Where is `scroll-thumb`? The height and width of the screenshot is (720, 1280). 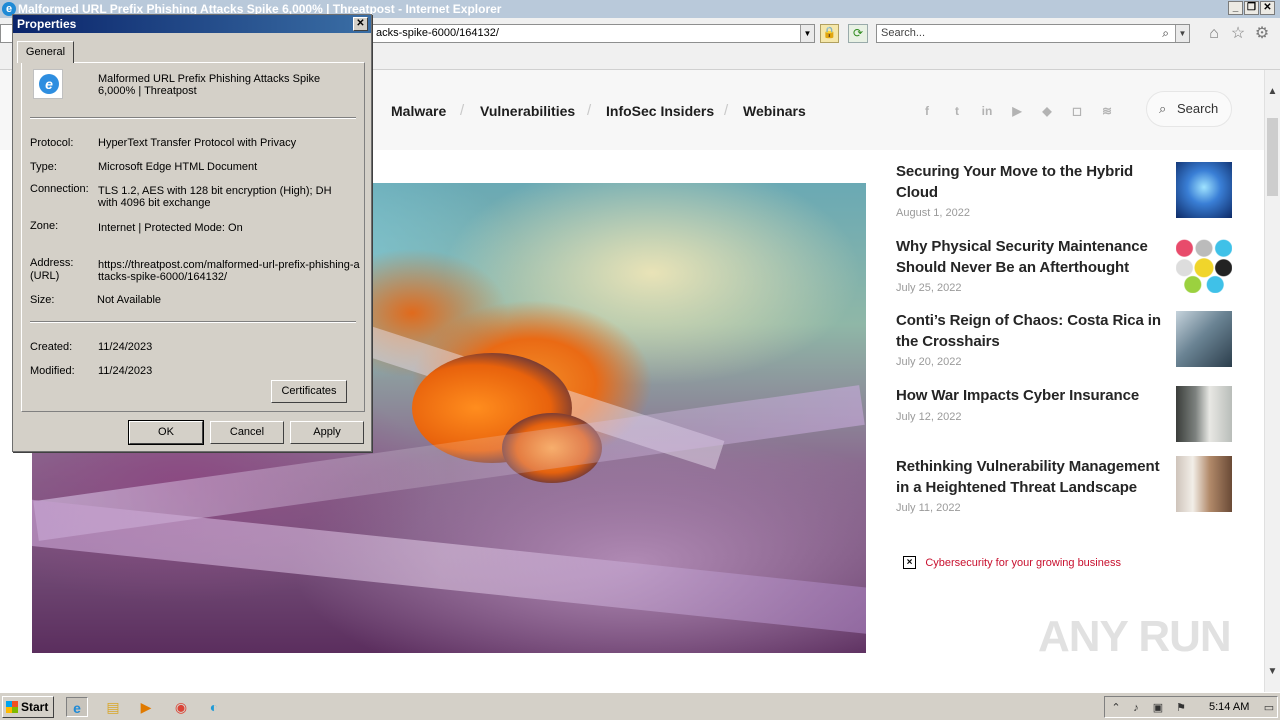 scroll-thumb is located at coordinates (1272, 157).